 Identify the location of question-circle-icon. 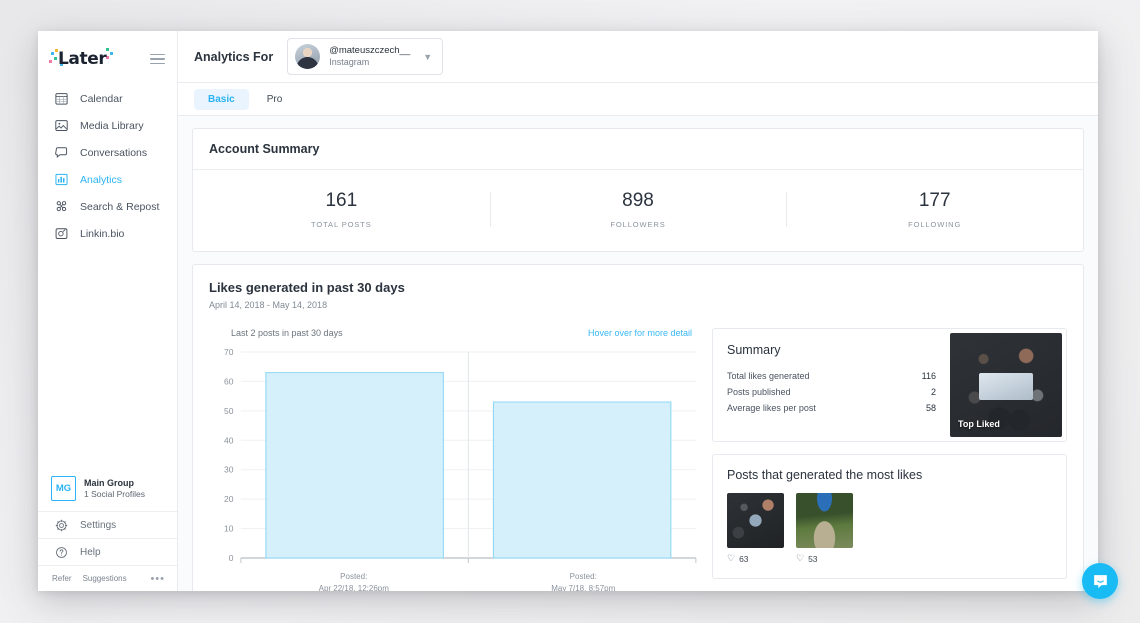
(61, 552).